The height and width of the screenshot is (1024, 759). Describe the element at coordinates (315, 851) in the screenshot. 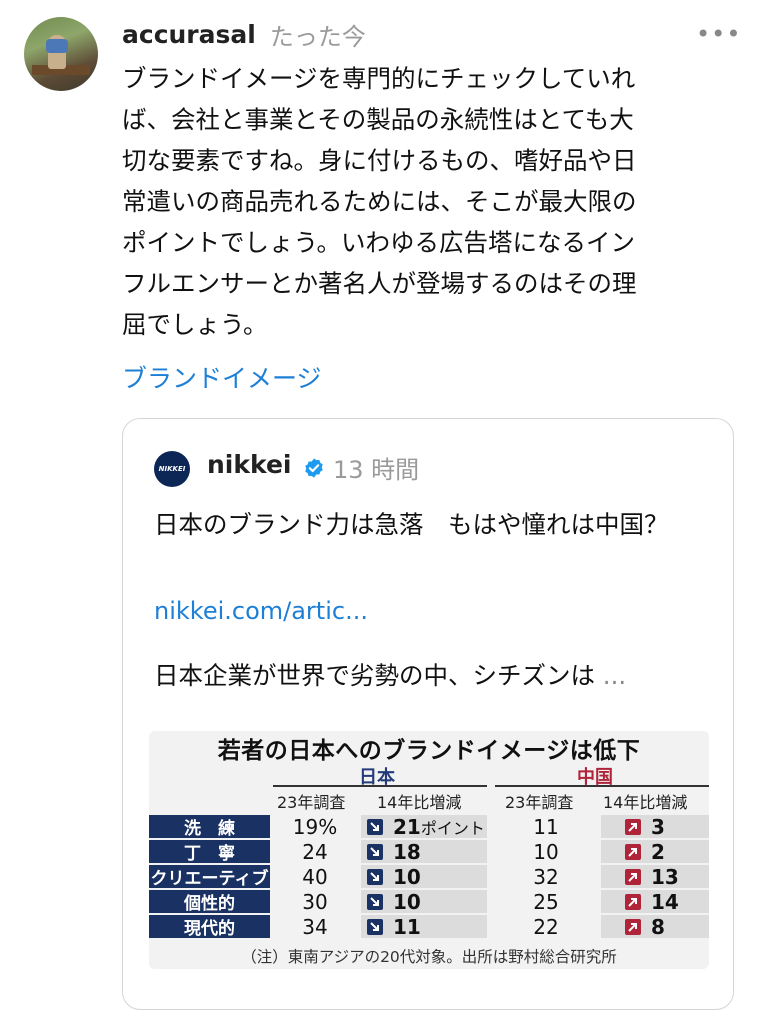

I see `japan-2023-value: 24` at that location.